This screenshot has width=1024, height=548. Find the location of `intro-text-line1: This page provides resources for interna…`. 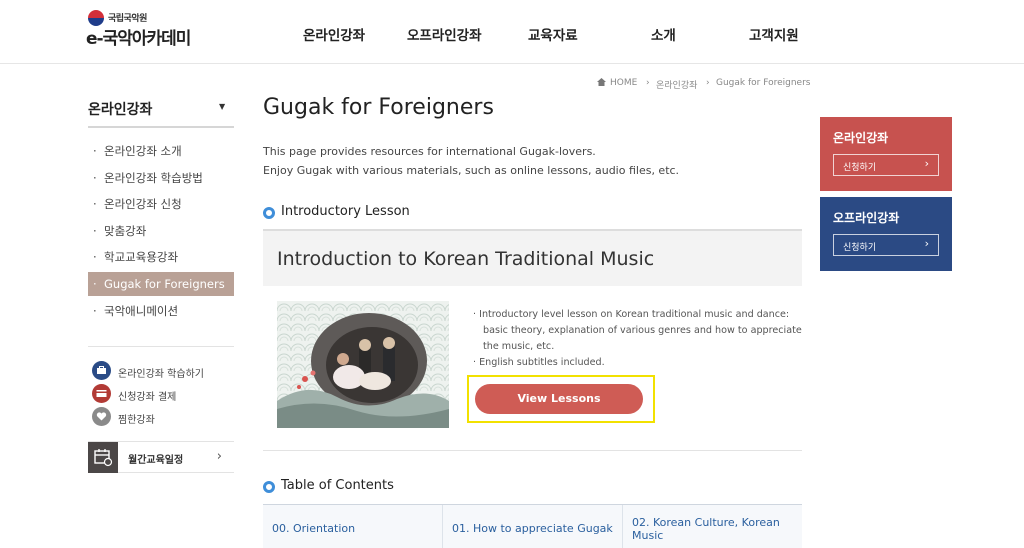

intro-text-line1: This page provides resources for interna… is located at coordinates (429, 151).